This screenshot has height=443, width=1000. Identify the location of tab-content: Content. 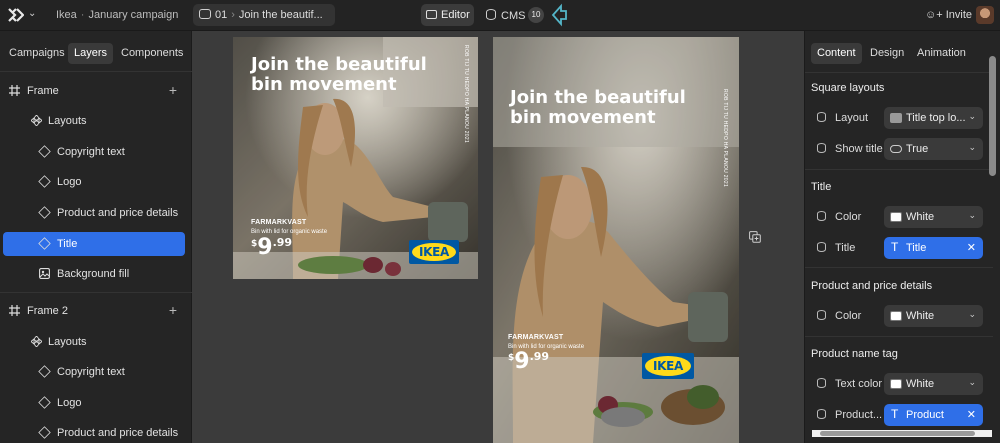
(836, 53).